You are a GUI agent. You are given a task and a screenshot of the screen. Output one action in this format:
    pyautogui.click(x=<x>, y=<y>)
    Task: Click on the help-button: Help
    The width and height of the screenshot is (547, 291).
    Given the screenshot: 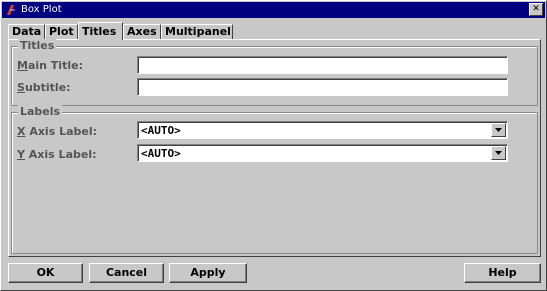 What is the action you would take?
    pyautogui.click(x=502, y=273)
    